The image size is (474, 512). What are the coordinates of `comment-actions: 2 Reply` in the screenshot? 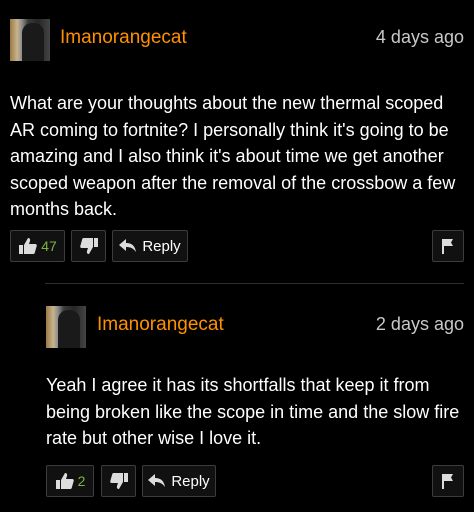 It's located at (255, 482).